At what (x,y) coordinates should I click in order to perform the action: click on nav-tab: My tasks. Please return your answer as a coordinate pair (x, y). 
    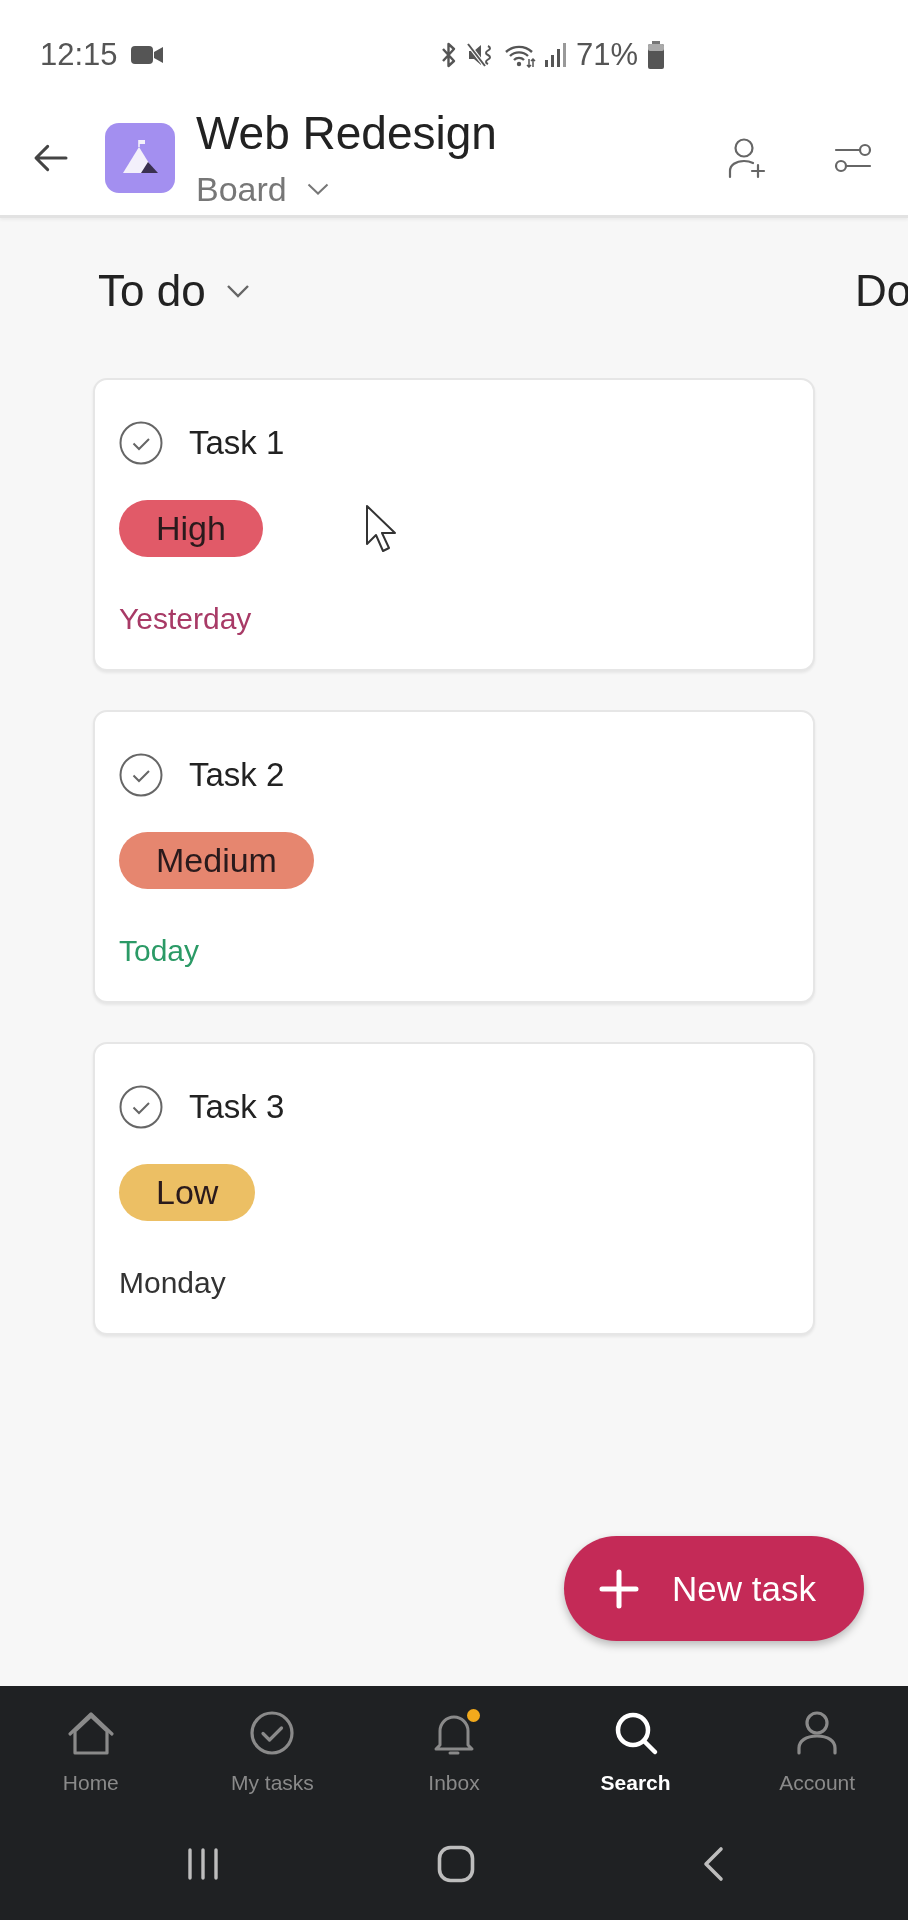
    Looking at the image, I should click on (272, 1752).